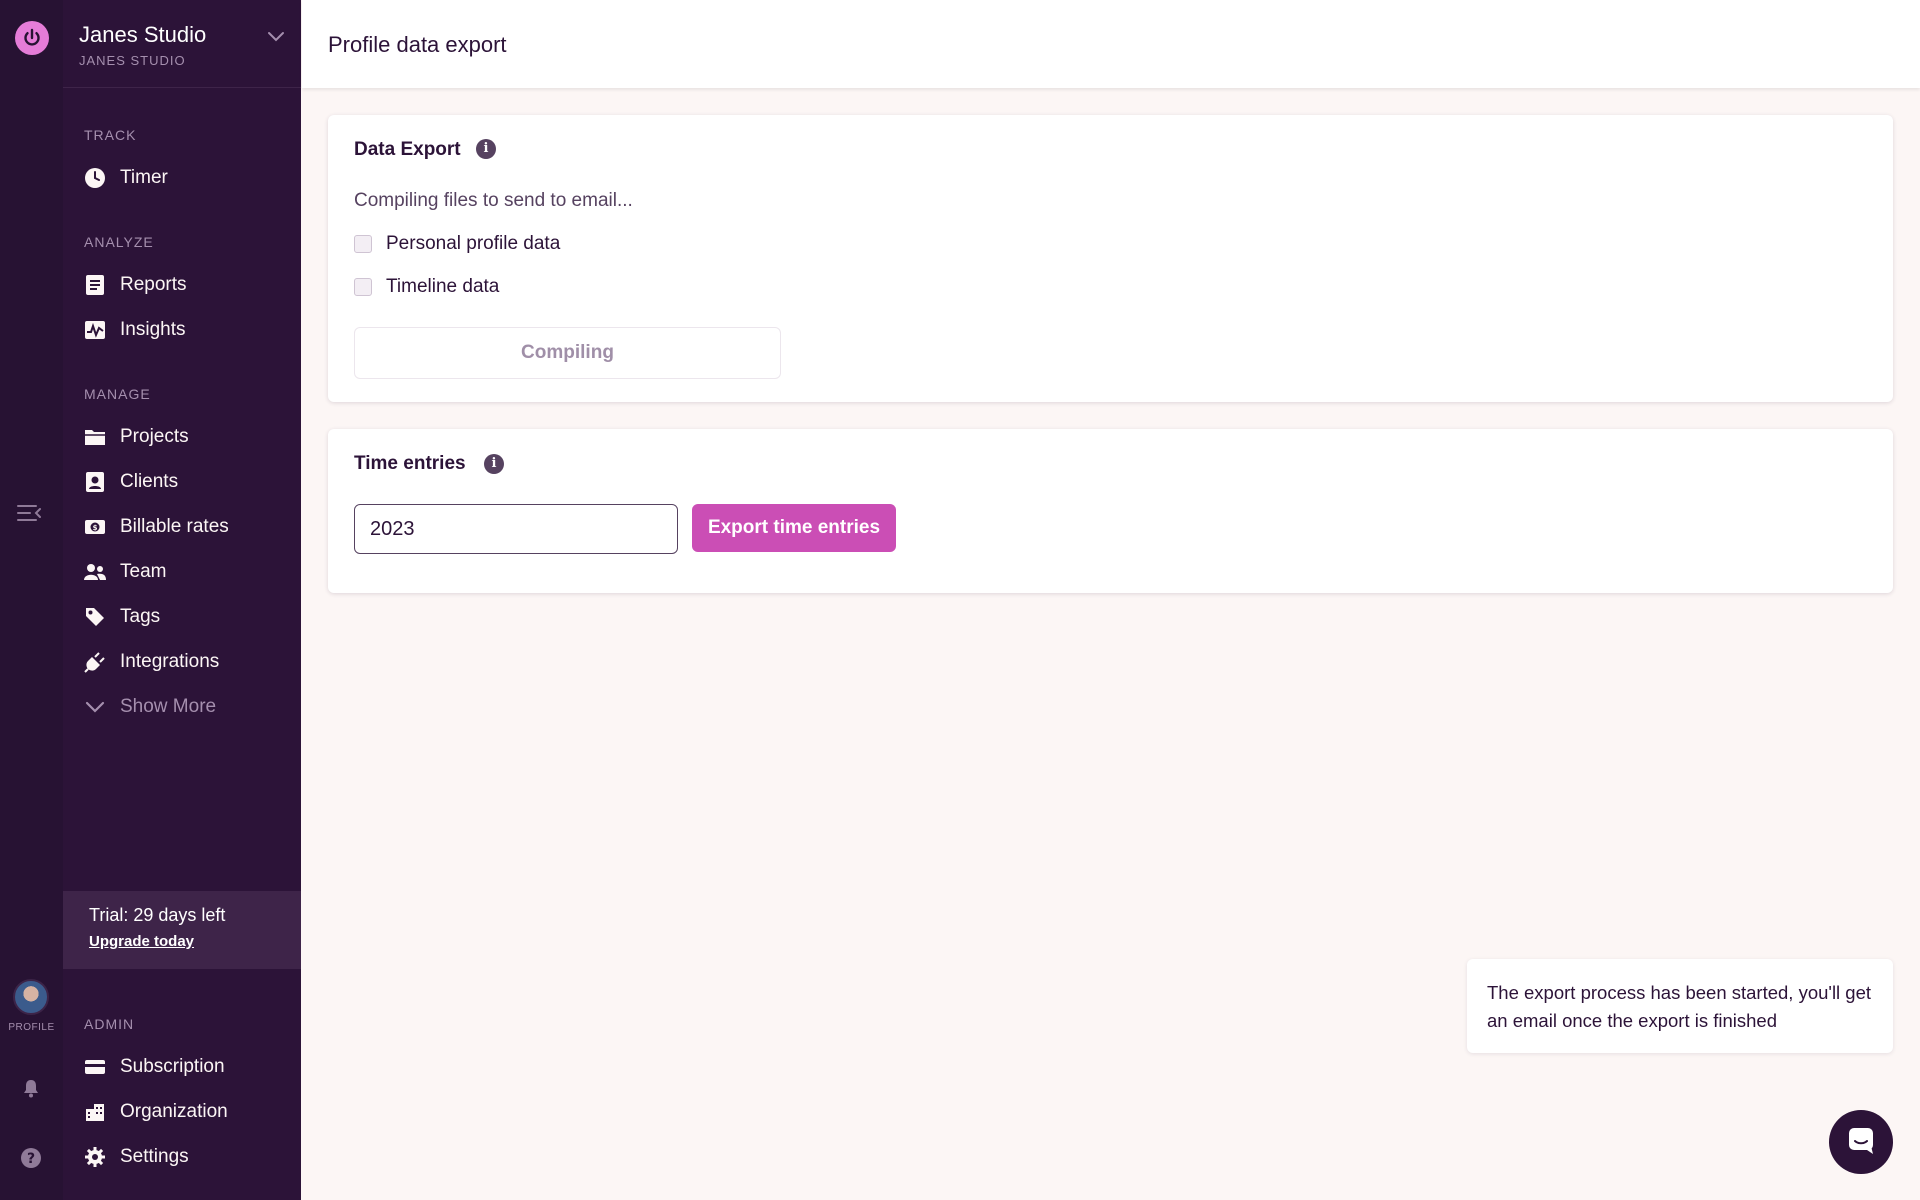 Image resolution: width=1920 pixels, height=1200 pixels. I want to click on page-header: Profile data export, so click(1111, 44).